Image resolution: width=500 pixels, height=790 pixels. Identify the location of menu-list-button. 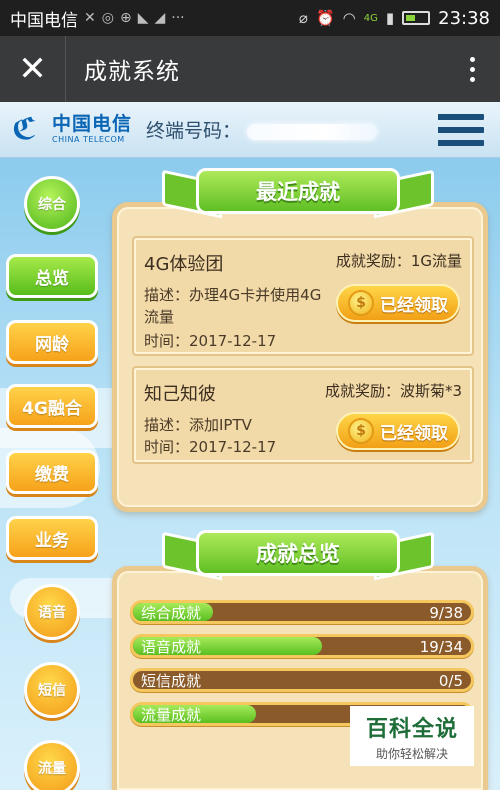
(461, 130).